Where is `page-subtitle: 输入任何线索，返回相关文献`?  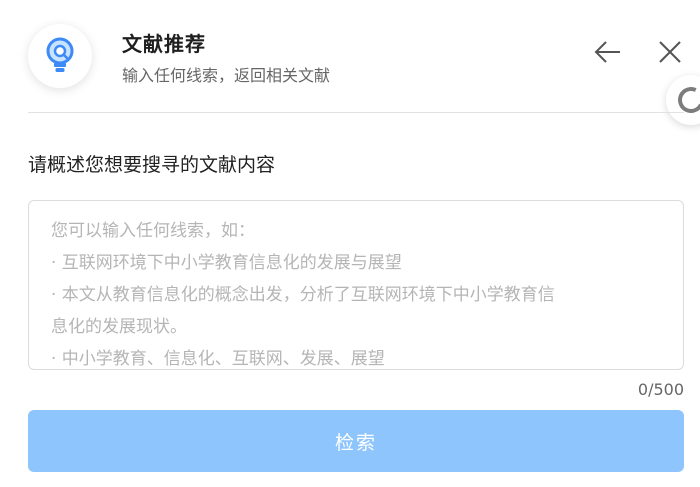 page-subtitle: 输入任何线索，返回相关文献 is located at coordinates (226, 75).